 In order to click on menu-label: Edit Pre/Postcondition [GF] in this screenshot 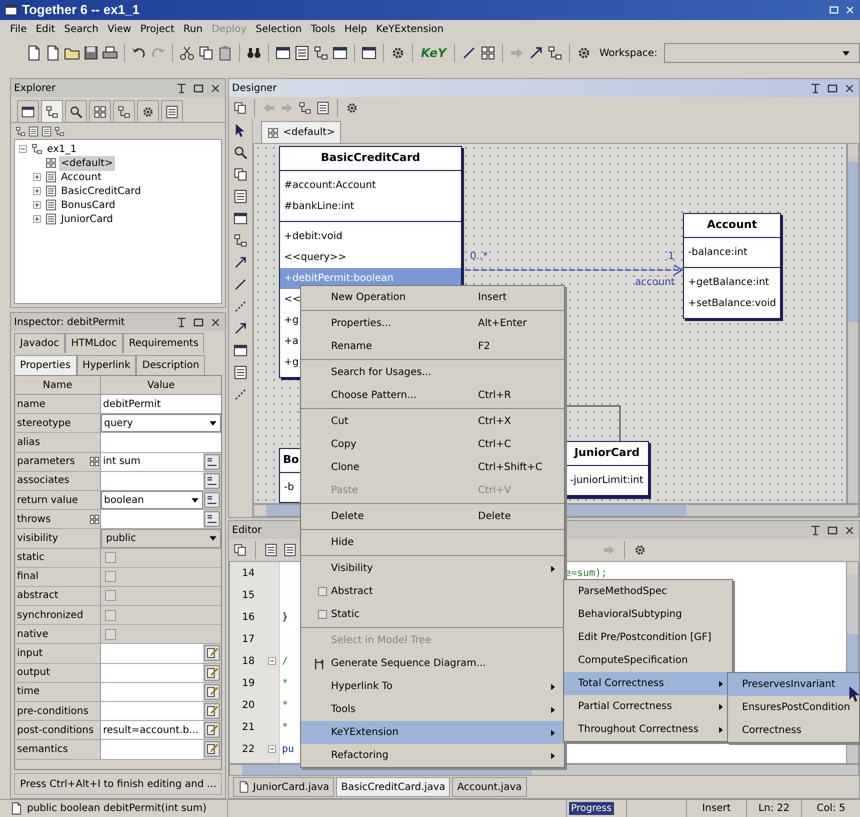, I will do `click(645, 638)`.